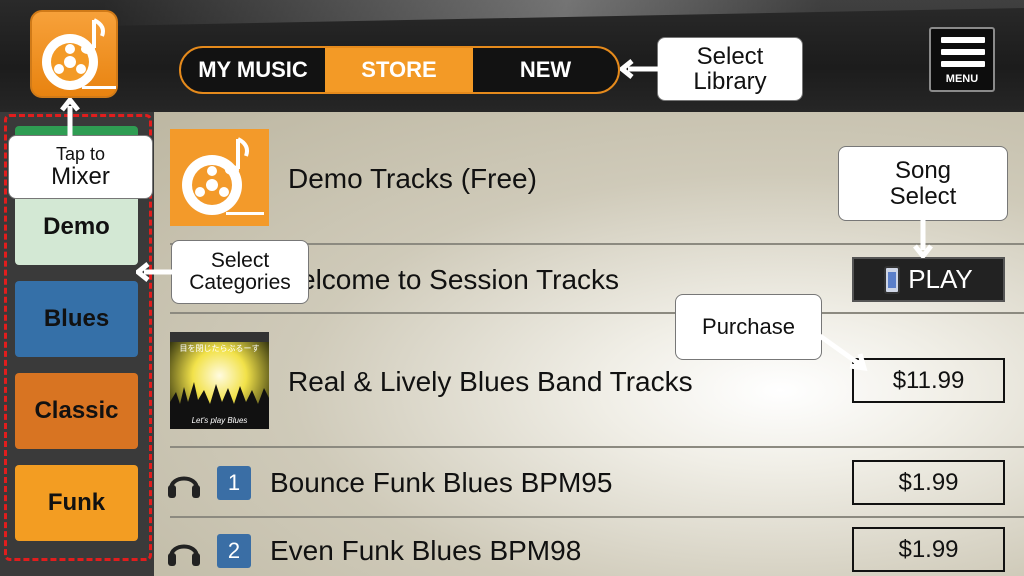  I want to click on phone-icon, so click(892, 279).